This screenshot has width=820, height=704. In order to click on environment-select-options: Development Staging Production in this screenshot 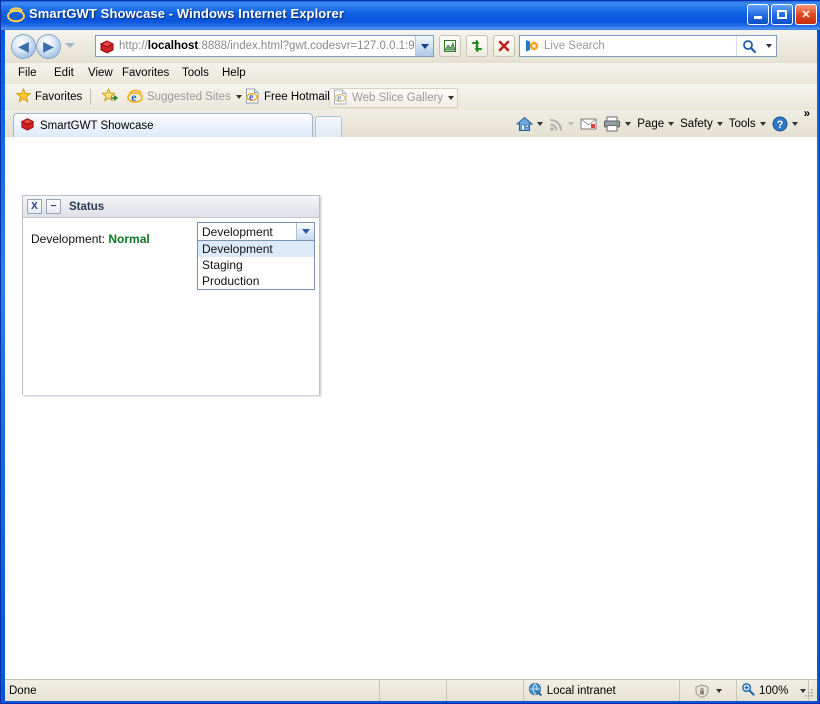, I will do `click(256, 265)`.